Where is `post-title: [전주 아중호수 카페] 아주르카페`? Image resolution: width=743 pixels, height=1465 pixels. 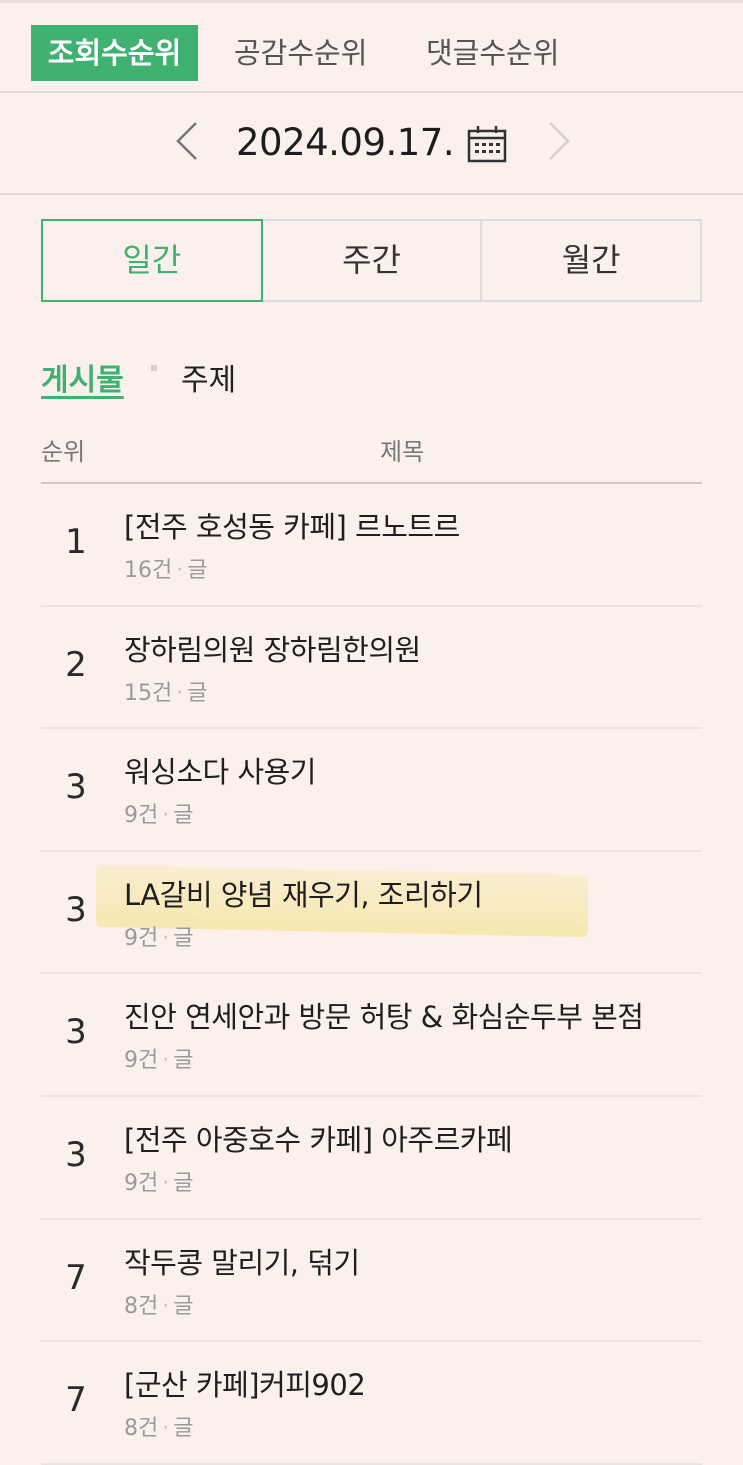 post-title: [전주 아중호수 카페] 아주르카페 is located at coordinates (318, 1138).